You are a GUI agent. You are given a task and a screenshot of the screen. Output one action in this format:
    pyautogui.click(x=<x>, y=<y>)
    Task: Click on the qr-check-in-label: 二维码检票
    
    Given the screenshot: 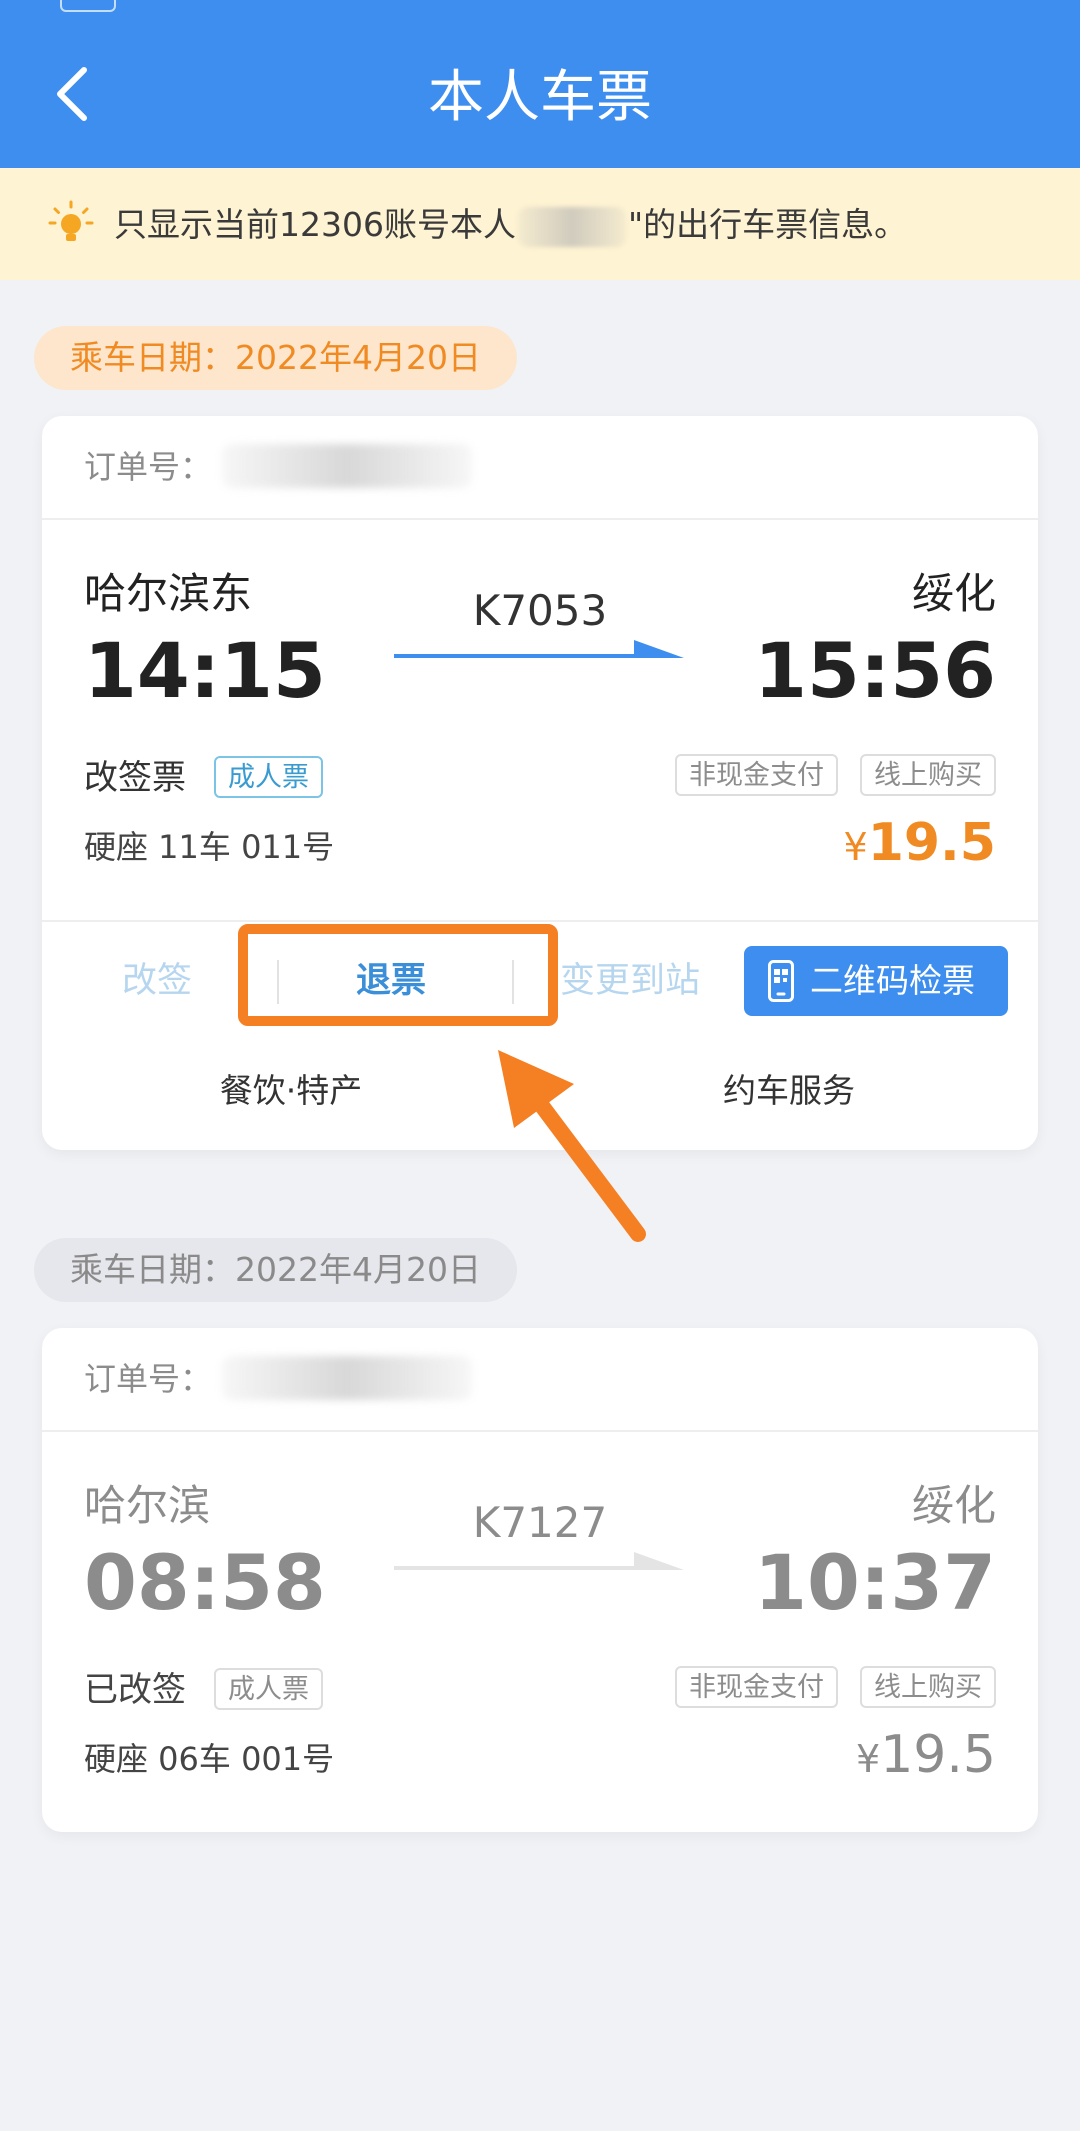 What is the action you would take?
    pyautogui.click(x=892, y=980)
    